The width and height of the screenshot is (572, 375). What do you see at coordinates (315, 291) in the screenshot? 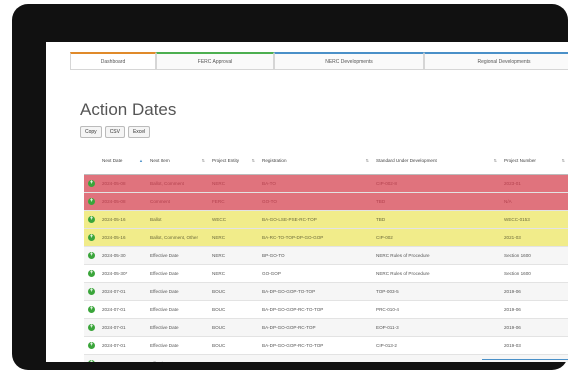
I see `table-cell: BA-DP-GO-GOP-TO-TOP` at bounding box center [315, 291].